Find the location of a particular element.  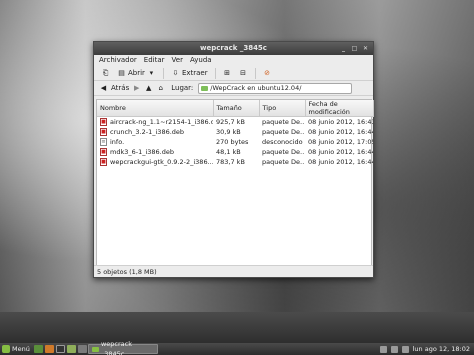

menu-archivador: Archivador is located at coordinates (118, 60).